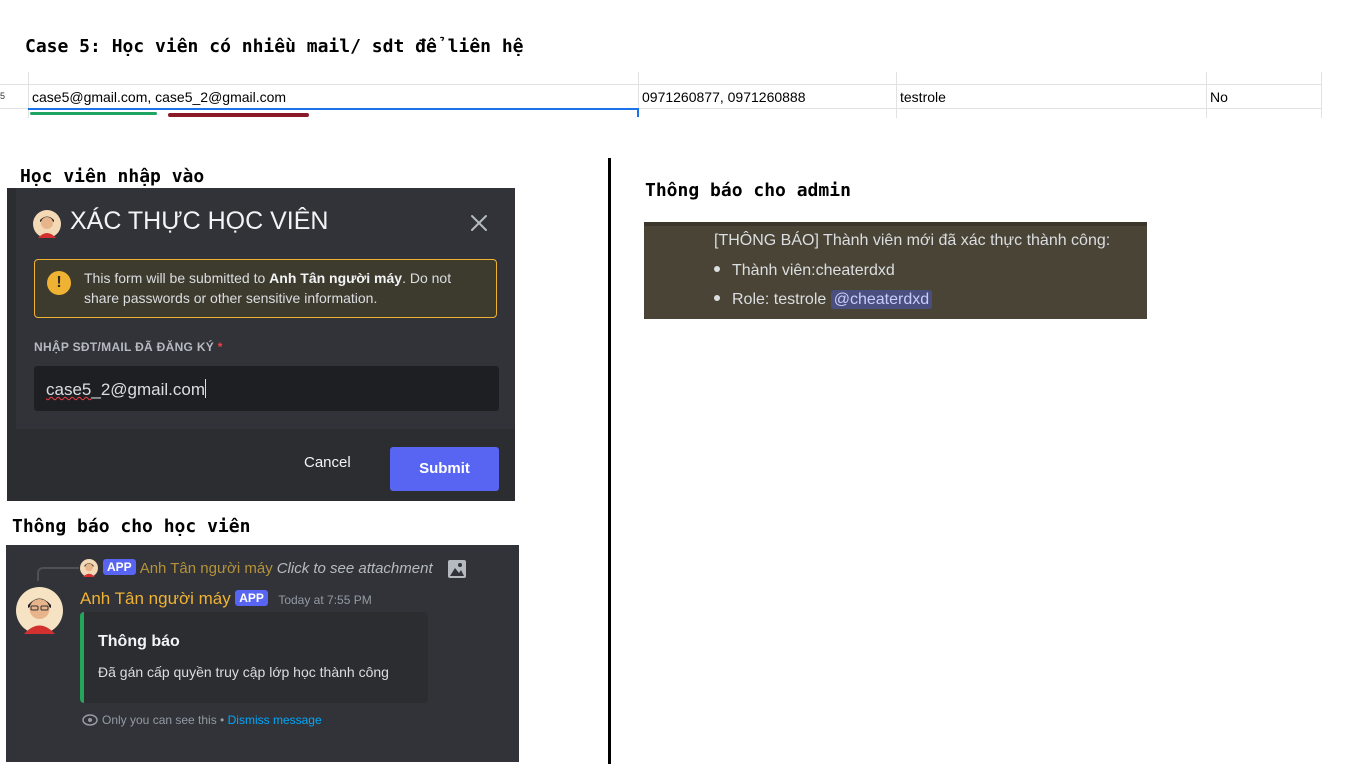  Describe the element at coordinates (881, 299) in the screenshot. I see `user-mention: @cheaterdxd` at that location.